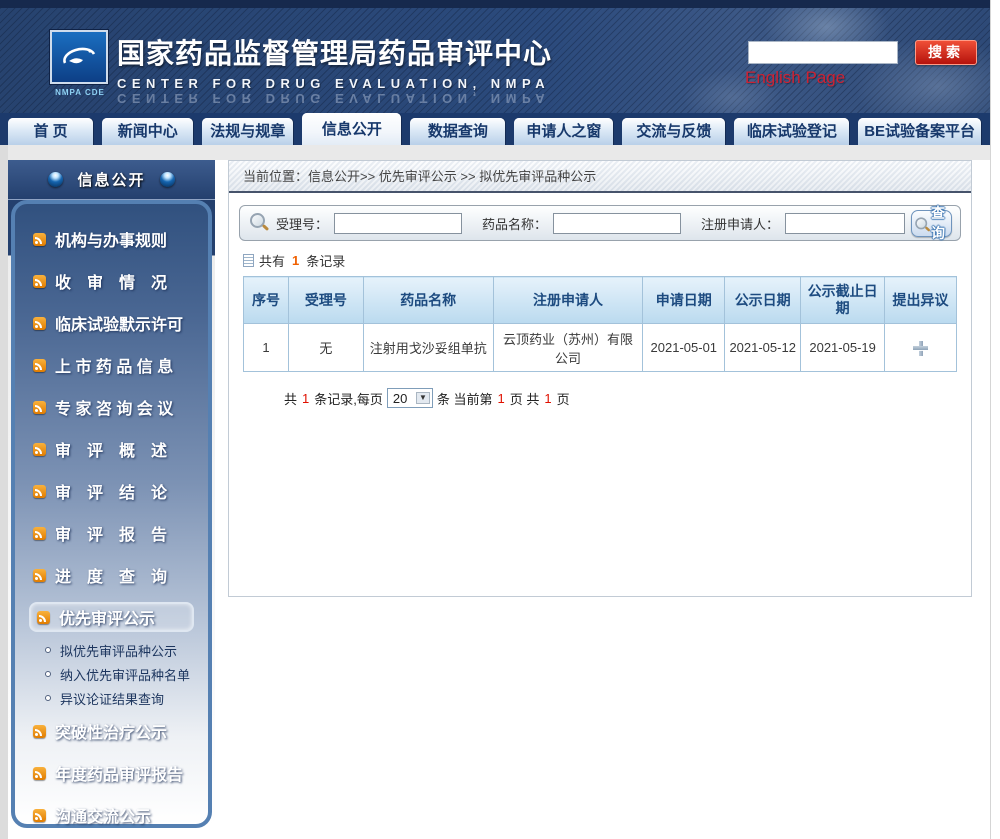 This screenshot has width=1000, height=839. Describe the element at coordinates (843, 347) in the screenshot. I see `cell-publish-end-date: 2021-05-19` at that location.